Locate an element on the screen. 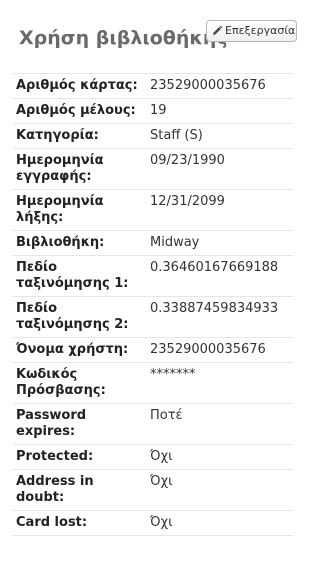  edit-button: Επεξεργασία is located at coordinates (251, 31).